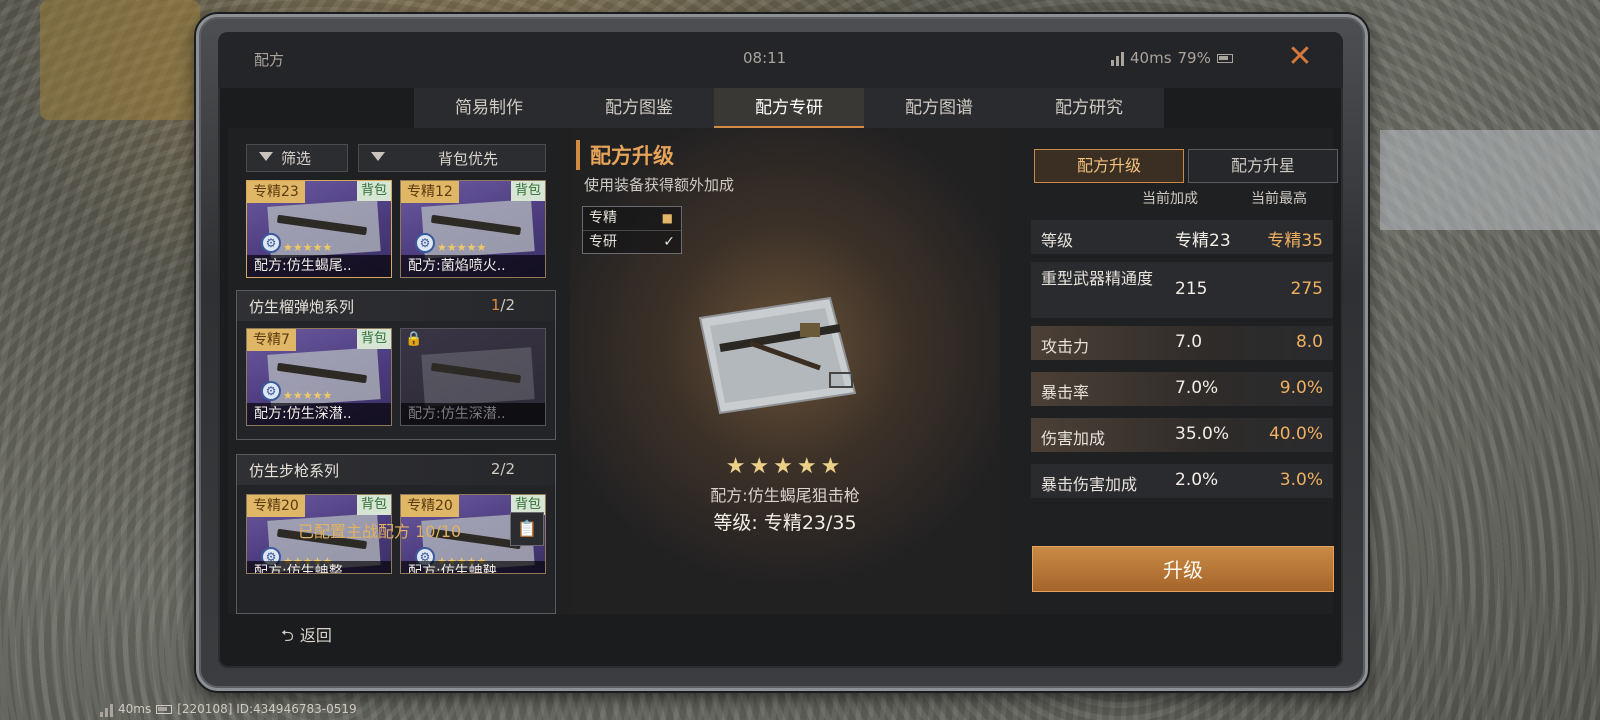 The width and height of the screenshot is (1600, 720). I want to click on ping-text: 40ms, so click(1151, 58).